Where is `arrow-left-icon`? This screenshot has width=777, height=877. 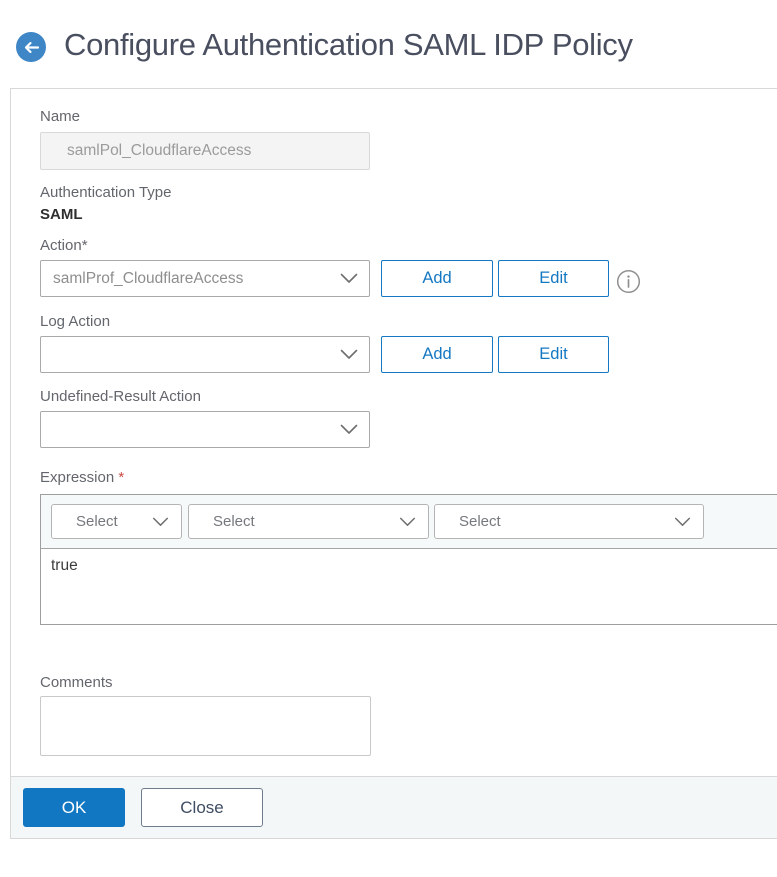 arrow-left-icon is located at coordinates (31, 47).